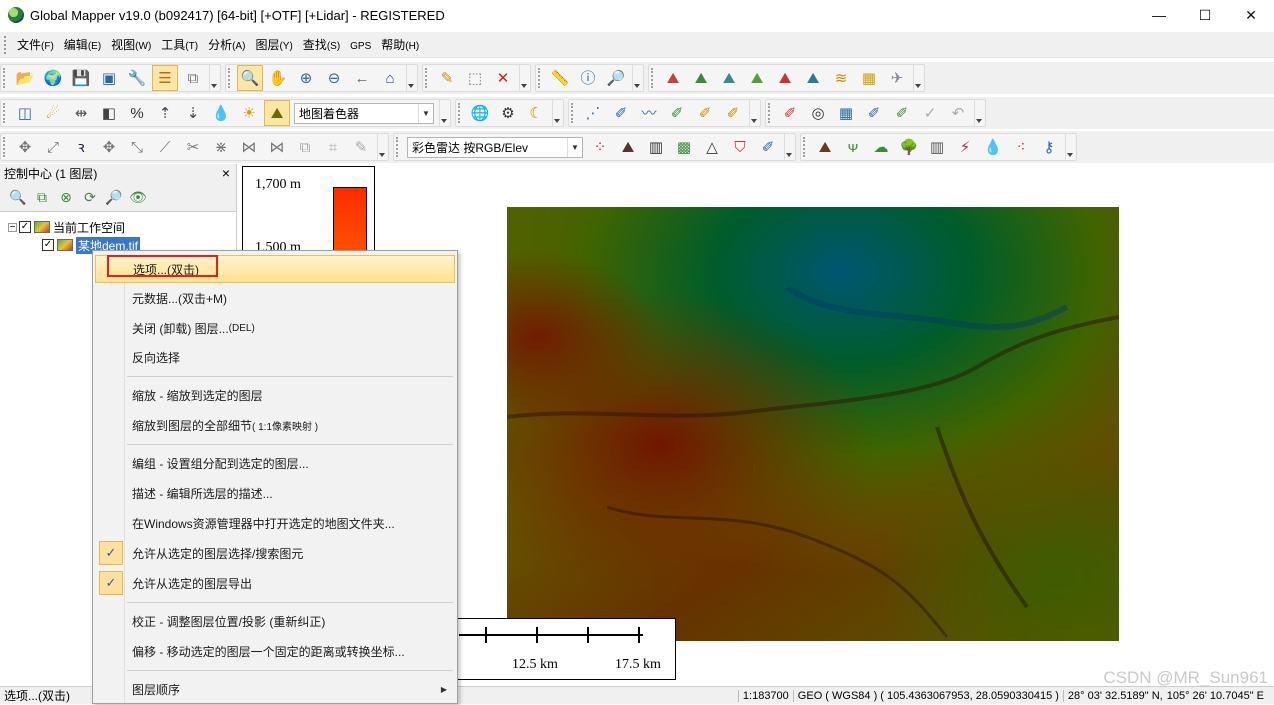 Image resolution: width=1274 pixels, height=705 pixels. What do you see at coordinates (902, 113) in the screenshot?
I see `reshape-icon: ✐` at bounding box center [902, 113].